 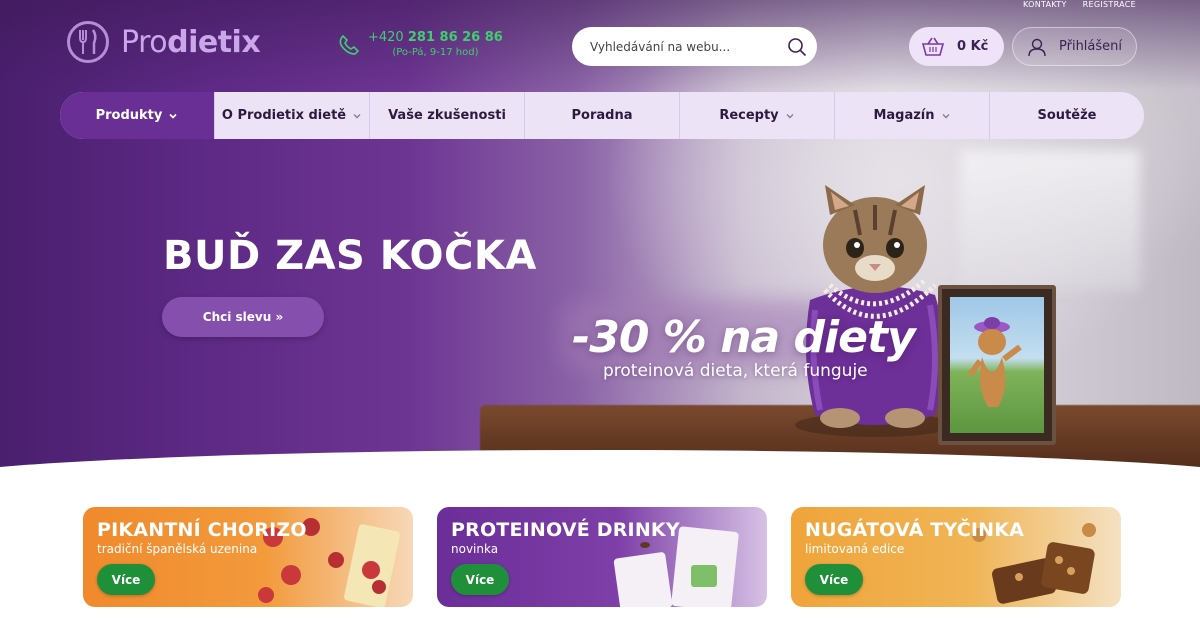 I want to click on phone-number: +420 281 86 26 86, so click(x=435, y=37).